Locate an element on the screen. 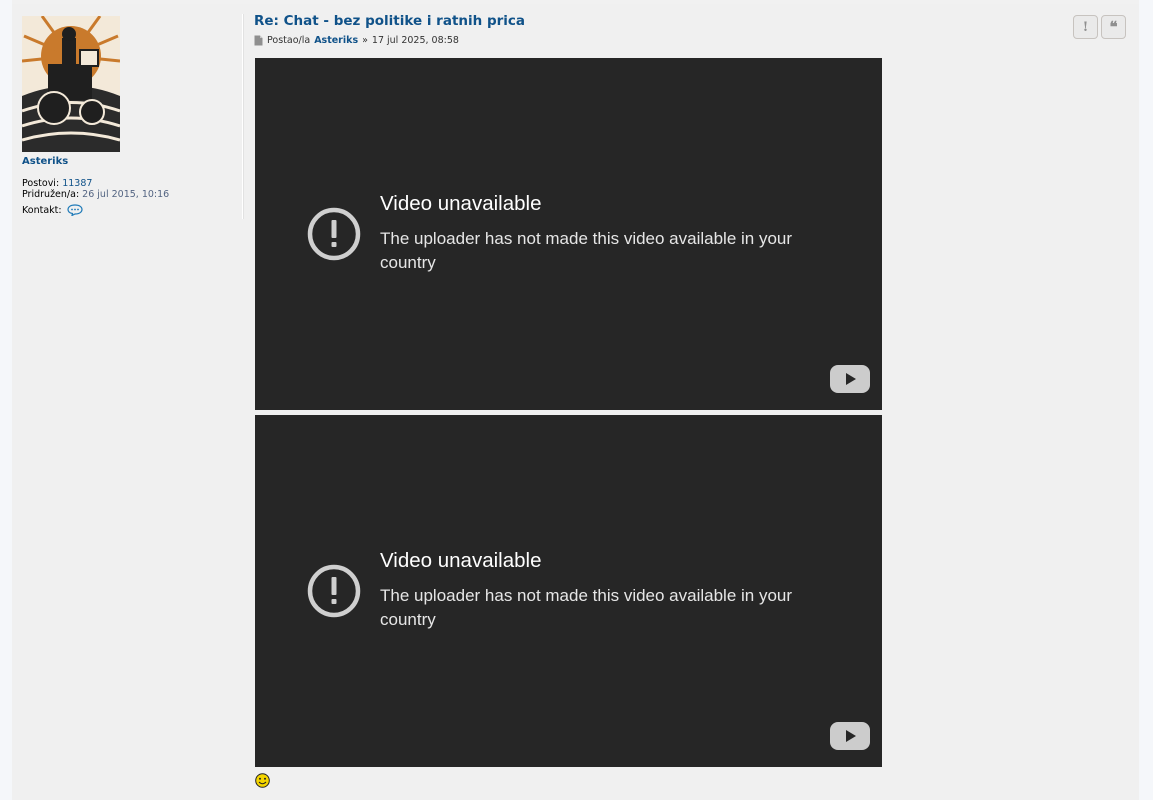 The image size is (1153, 800). post-title: Re: Chat - bez politike i ratnih prica is located at coordinates (389, 21).